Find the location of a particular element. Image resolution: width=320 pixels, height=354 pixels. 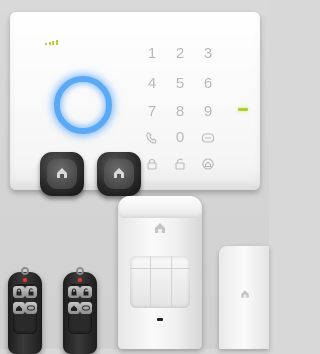

key-0: 0 is located at coordinates (180, 138).